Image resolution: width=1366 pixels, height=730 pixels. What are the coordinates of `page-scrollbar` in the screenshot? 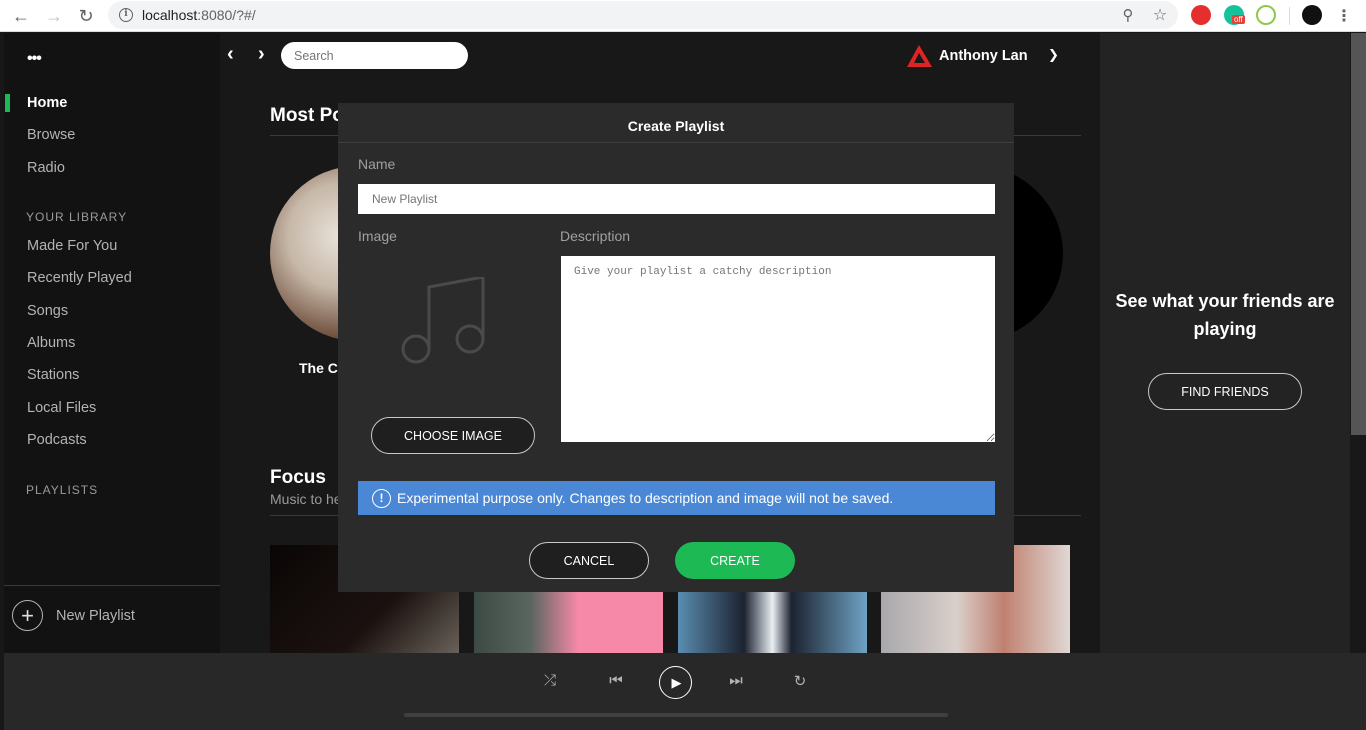 It's located at (1358, 343).